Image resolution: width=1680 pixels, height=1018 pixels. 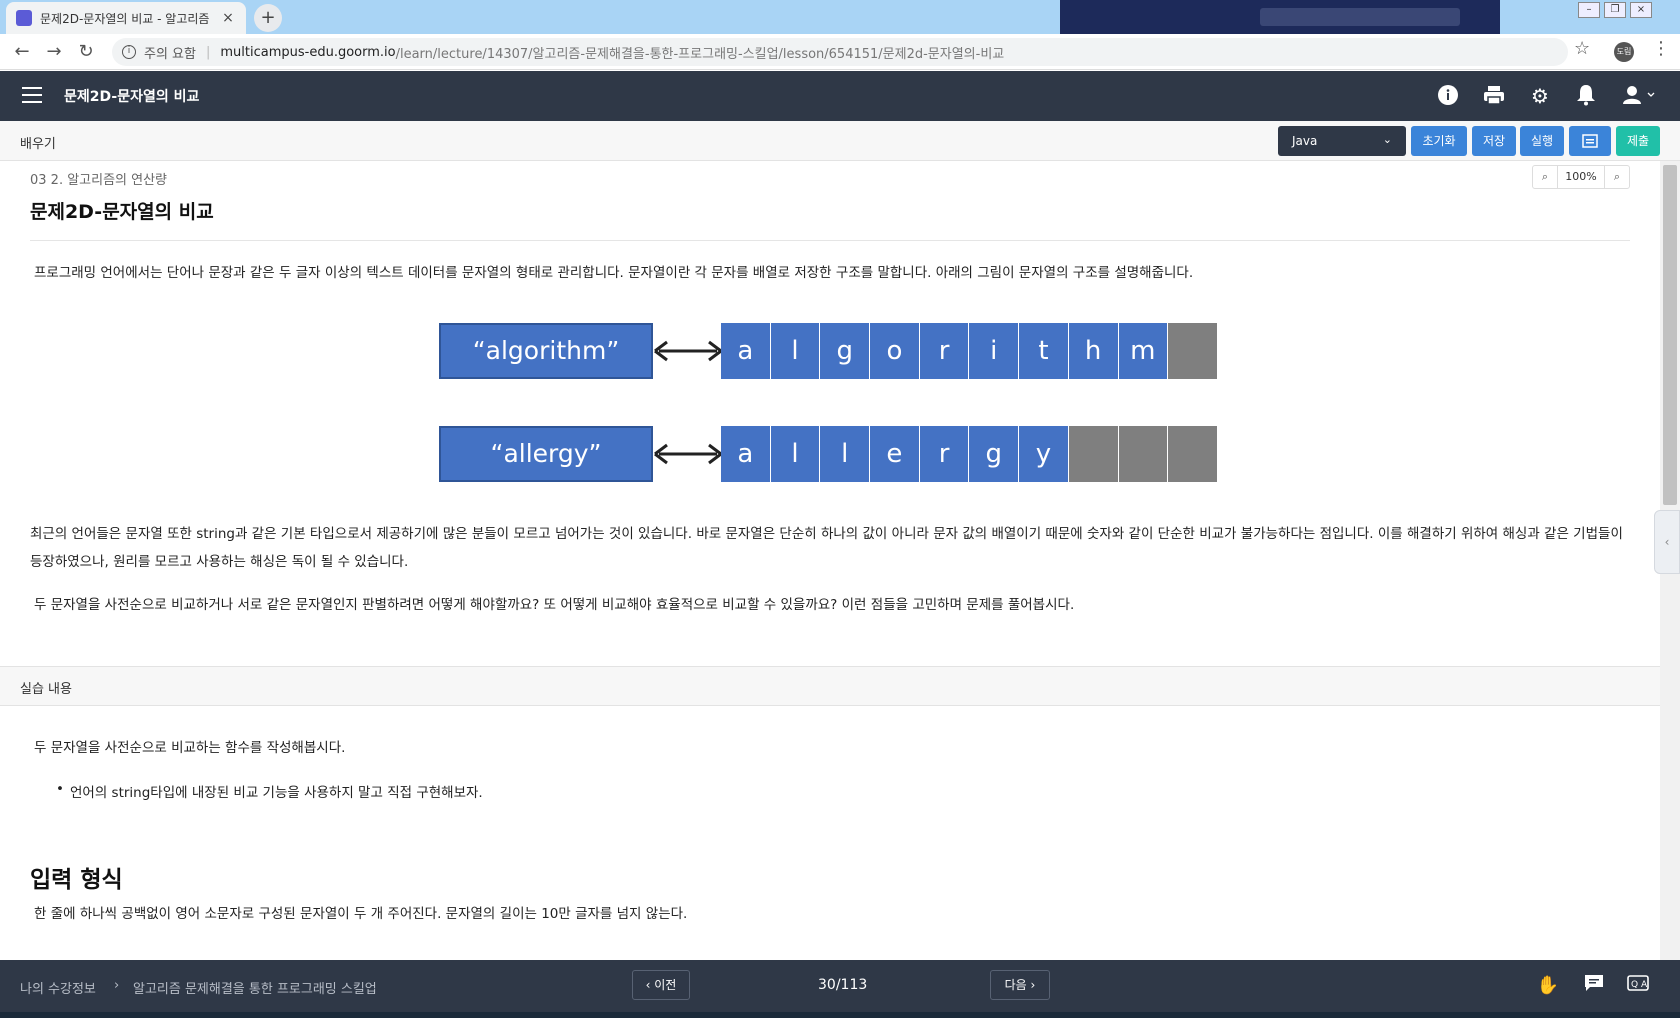 I want to click on char-array: a l g o r i t h m, so click(x=969, y=351).